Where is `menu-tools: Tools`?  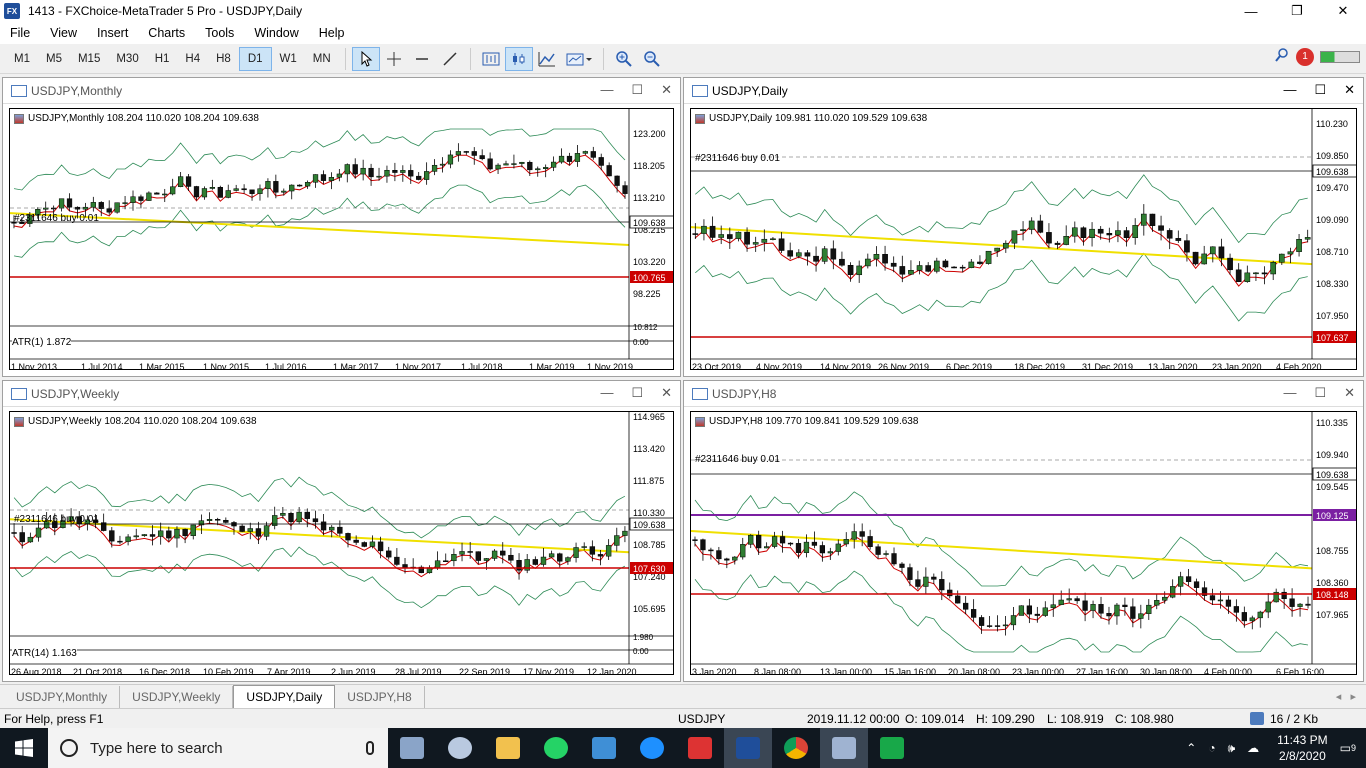
menu-tools: Tools is located at coordinates (219, 33).